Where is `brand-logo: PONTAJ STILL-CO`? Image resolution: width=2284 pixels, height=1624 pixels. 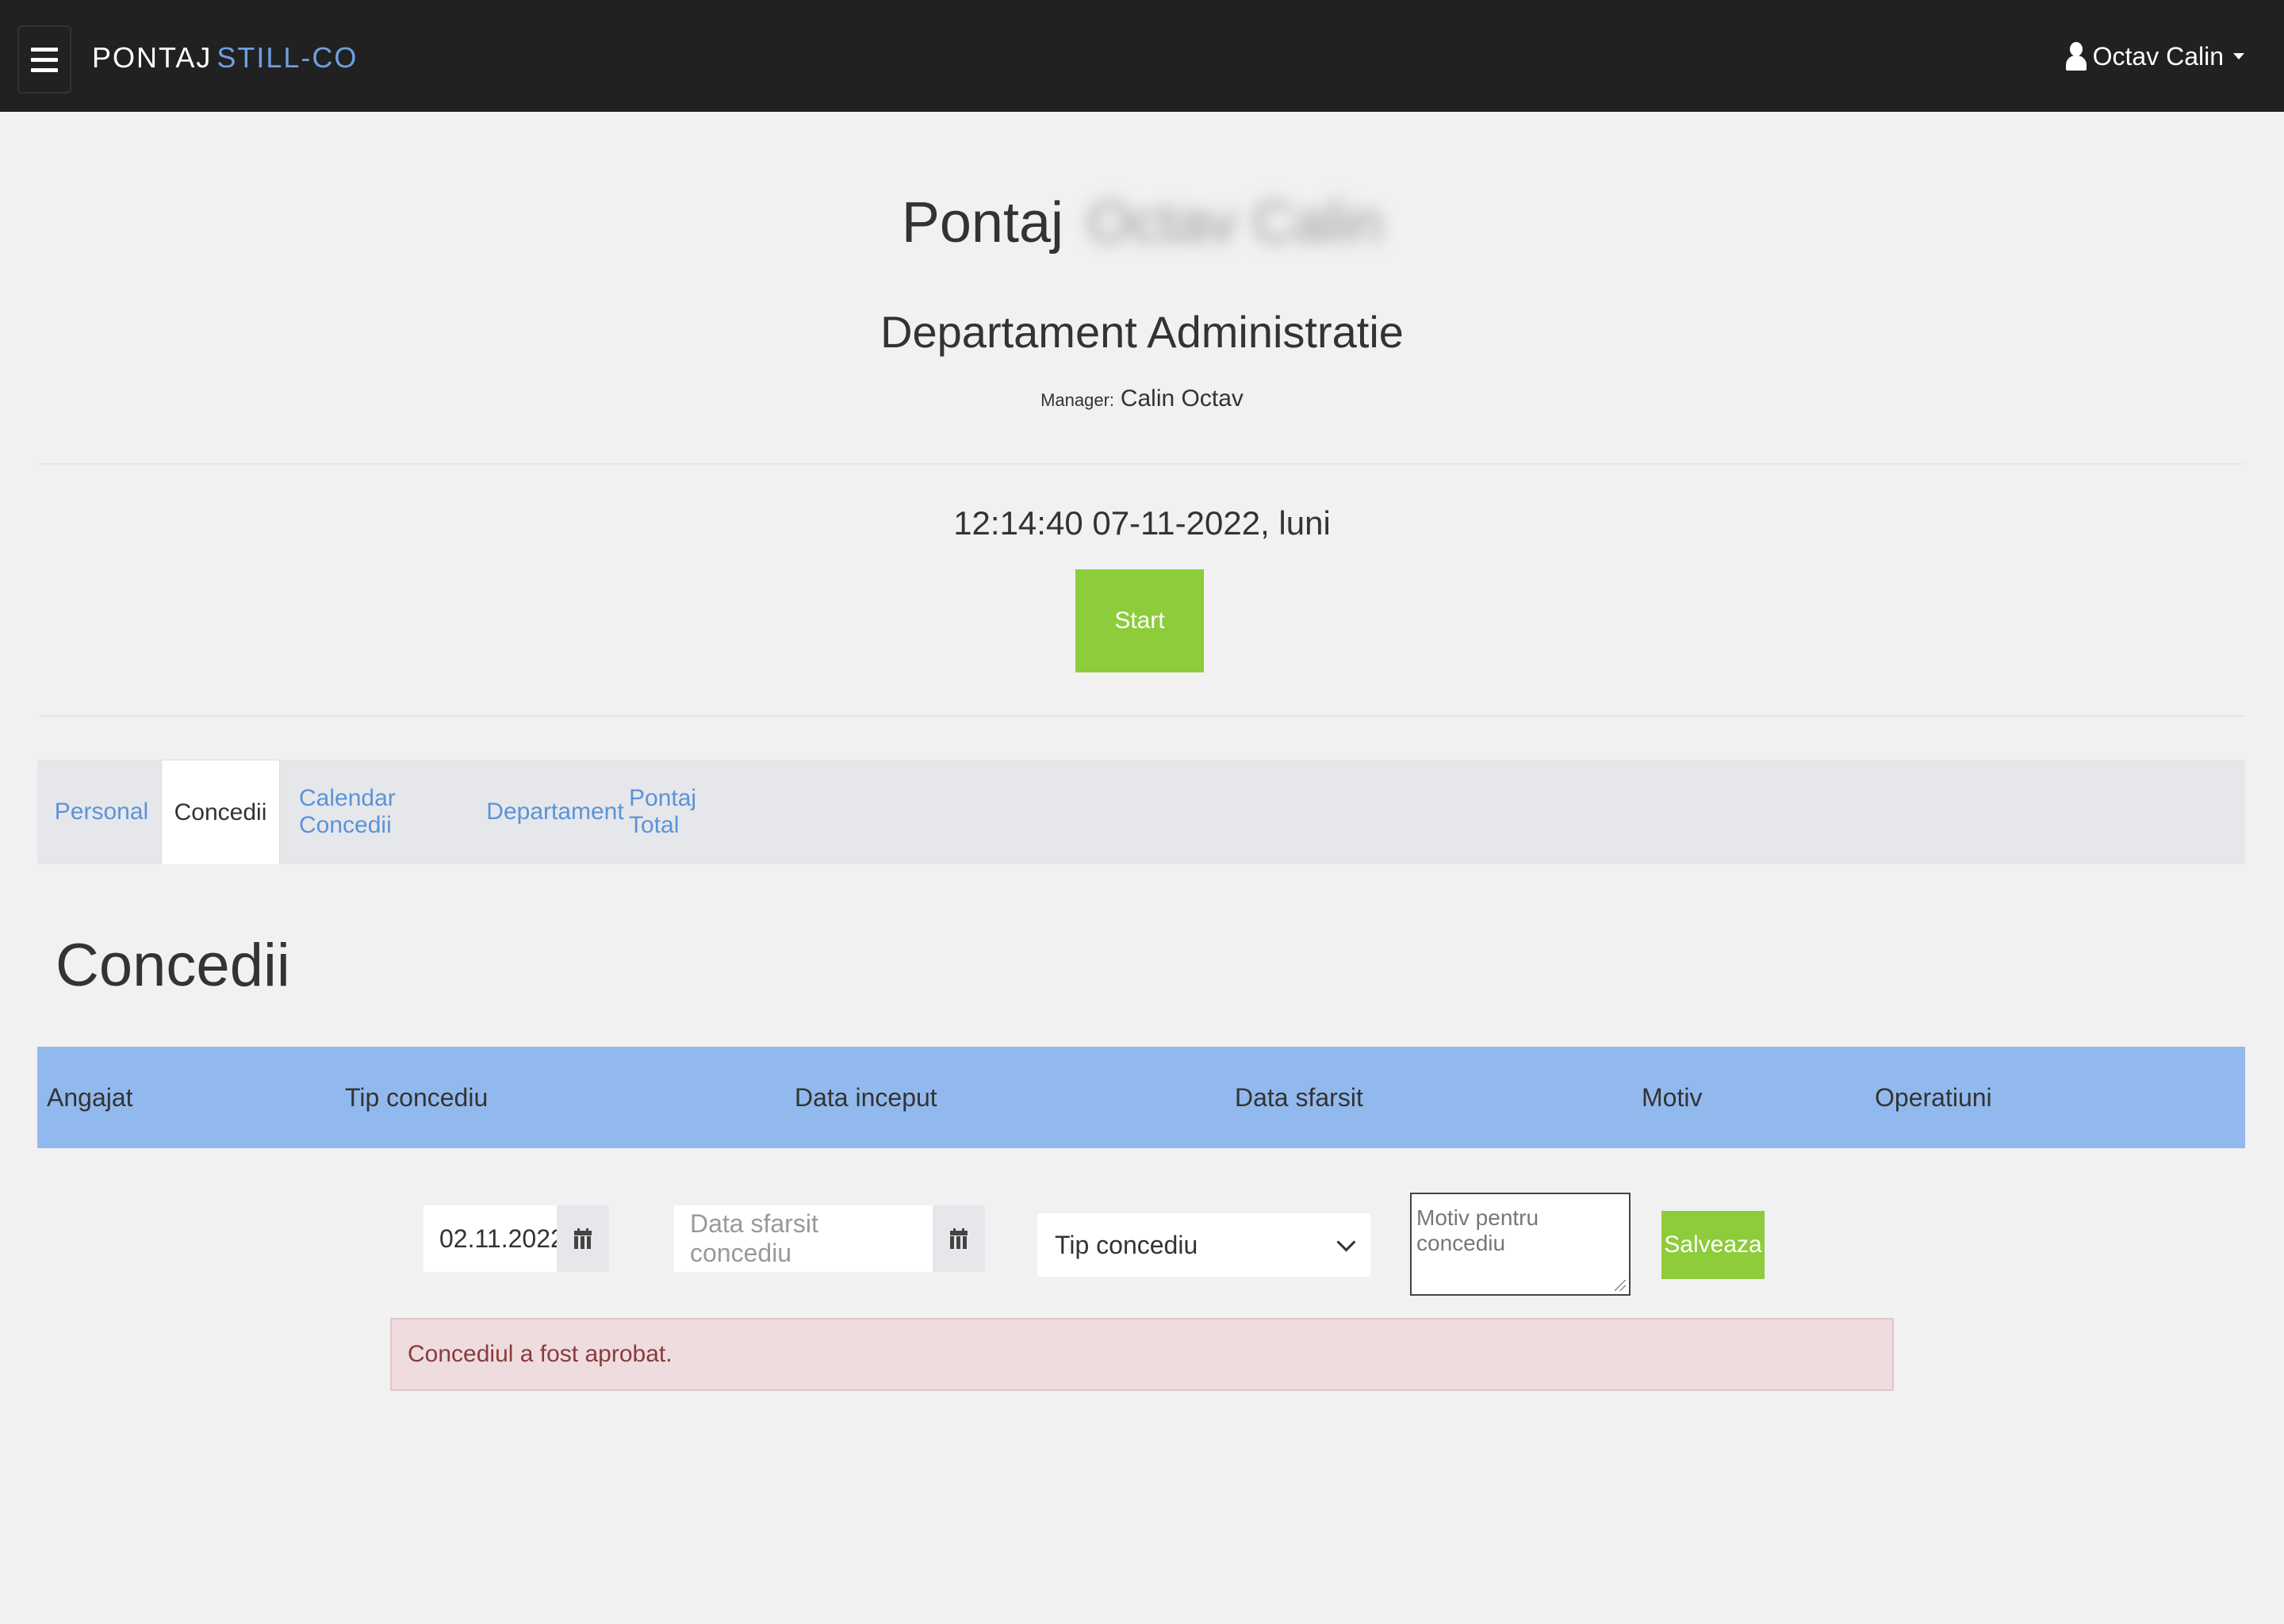
brand-logo: PONTAJ STILL-CO is located at coordinates (225, 58).